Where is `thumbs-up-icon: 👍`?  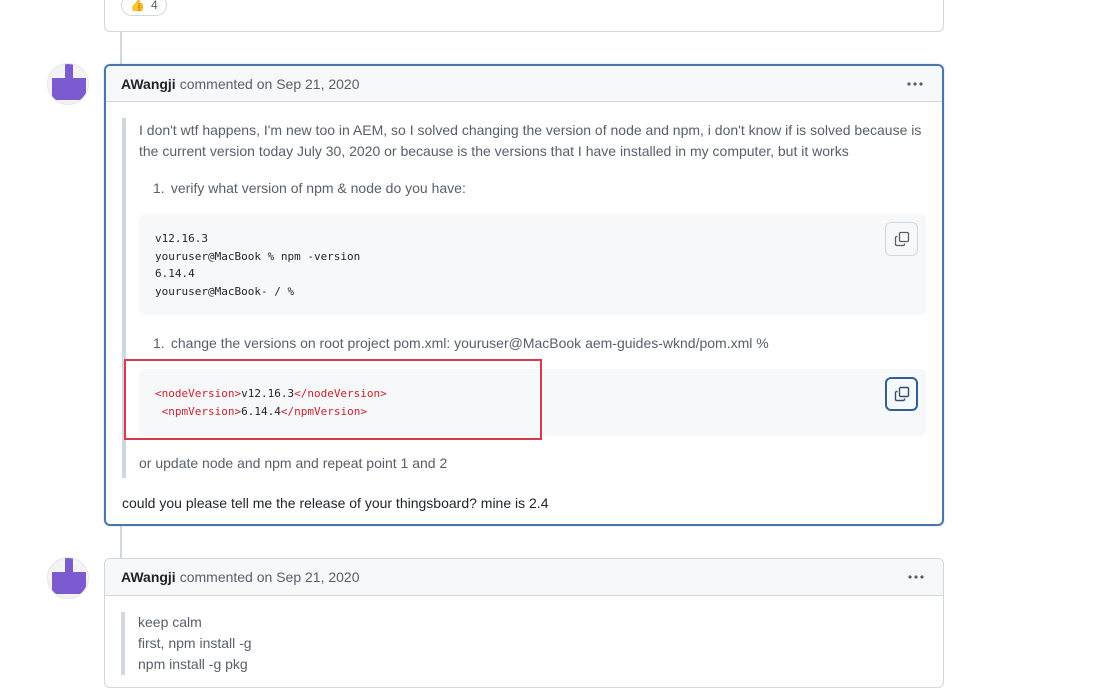 thumbs-up-icon: 👍 is located at coordinates (137, 6).